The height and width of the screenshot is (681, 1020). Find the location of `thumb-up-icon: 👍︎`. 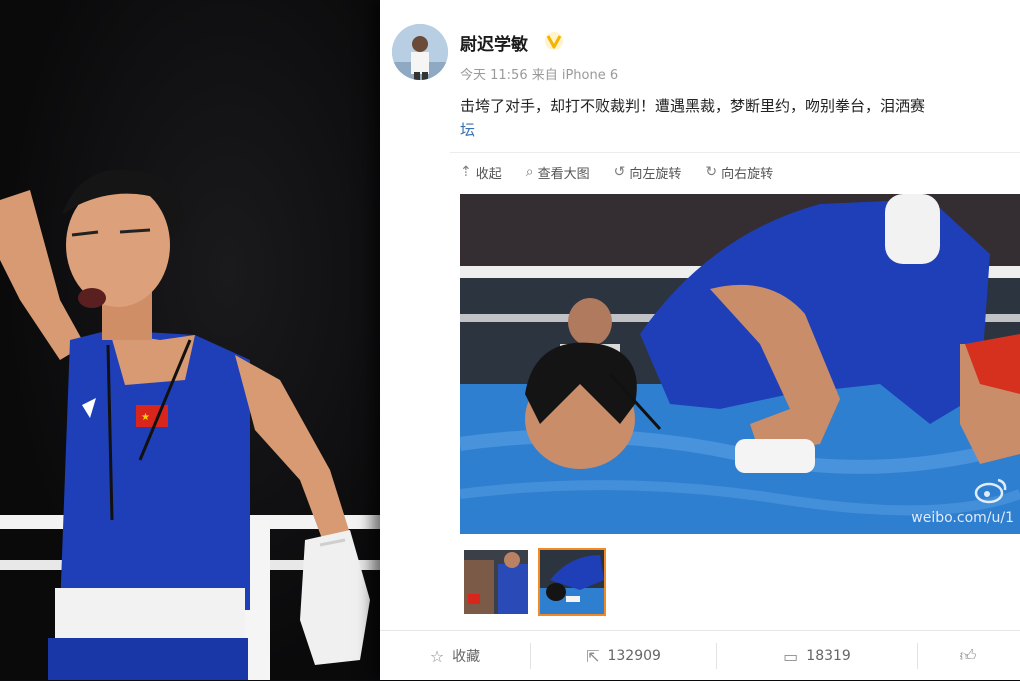

thumb-up-icon: 👍︎ is located at coordinates (968, 655).